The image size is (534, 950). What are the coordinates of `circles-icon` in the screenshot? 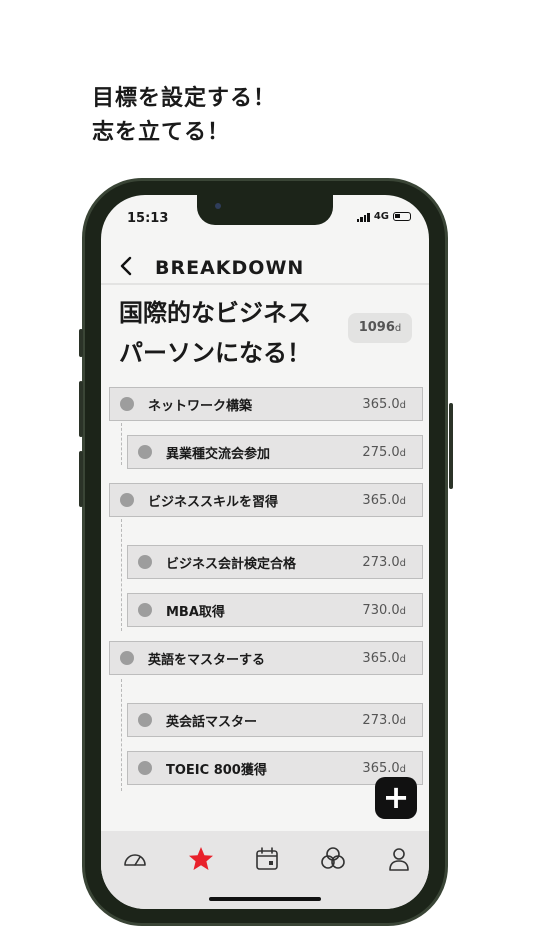 It's located at (333, 858).